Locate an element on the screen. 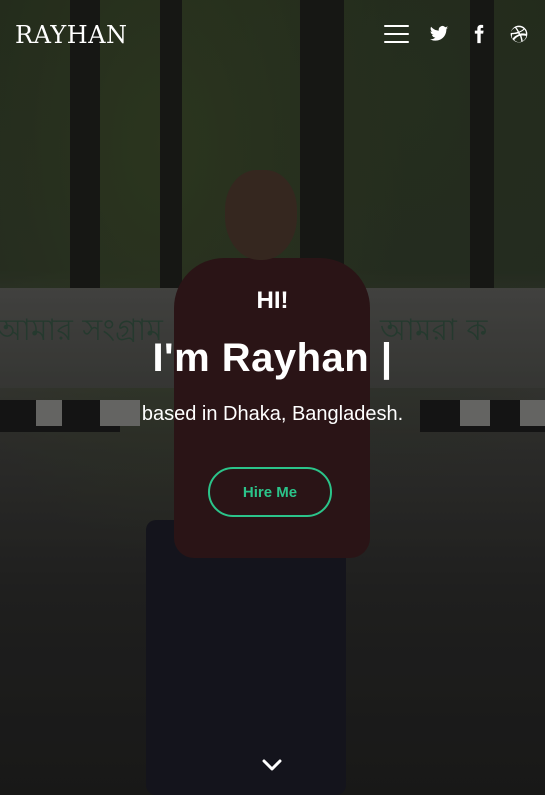  hero-greeting: HI! is located at coordinates (272, 300).